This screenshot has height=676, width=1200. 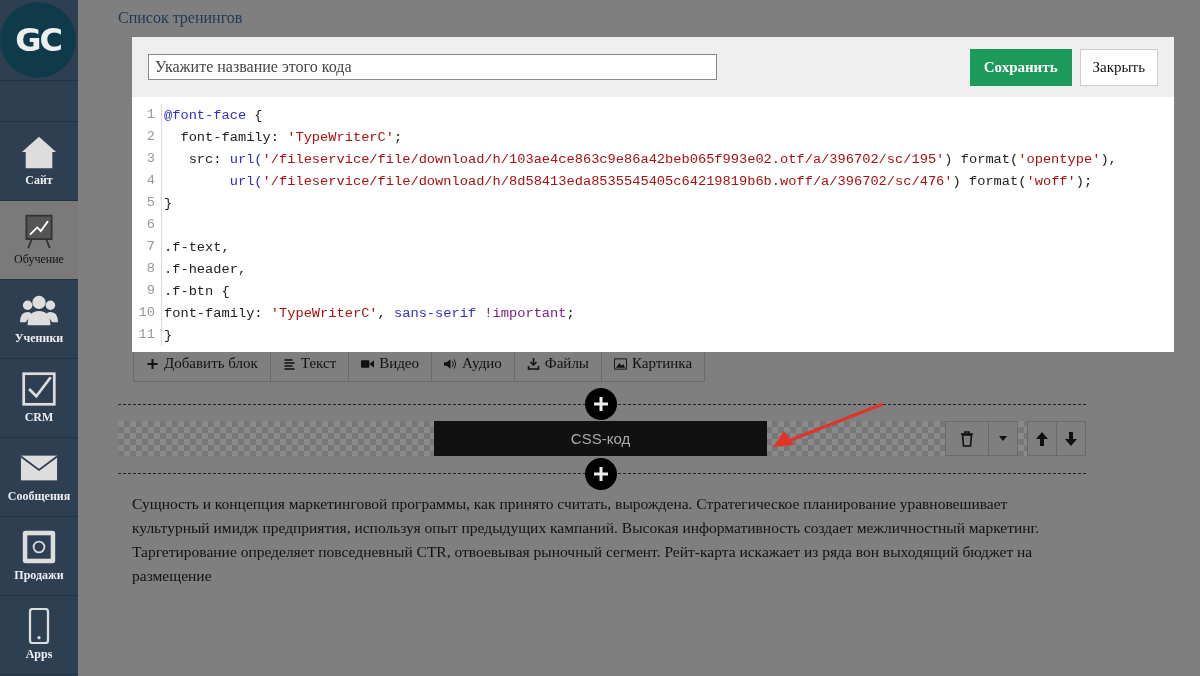 I want to click on download-icon, so click(x=533, y=363).